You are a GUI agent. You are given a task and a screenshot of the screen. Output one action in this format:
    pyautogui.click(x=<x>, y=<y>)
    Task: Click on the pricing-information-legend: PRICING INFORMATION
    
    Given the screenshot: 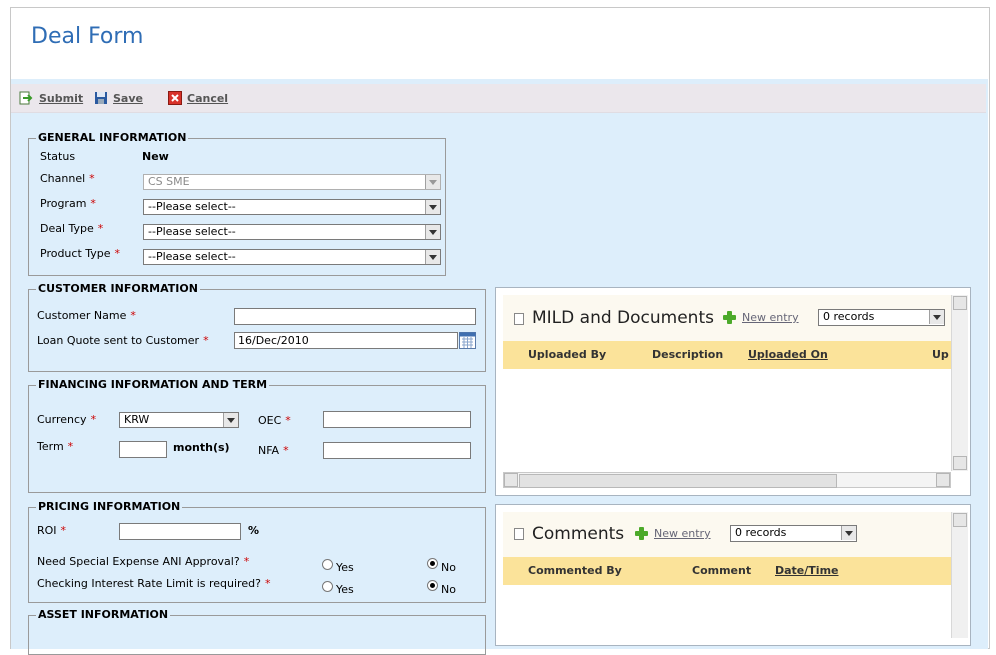 What is the action you would take?
    pyautogui.click(x=109, y=506)
    